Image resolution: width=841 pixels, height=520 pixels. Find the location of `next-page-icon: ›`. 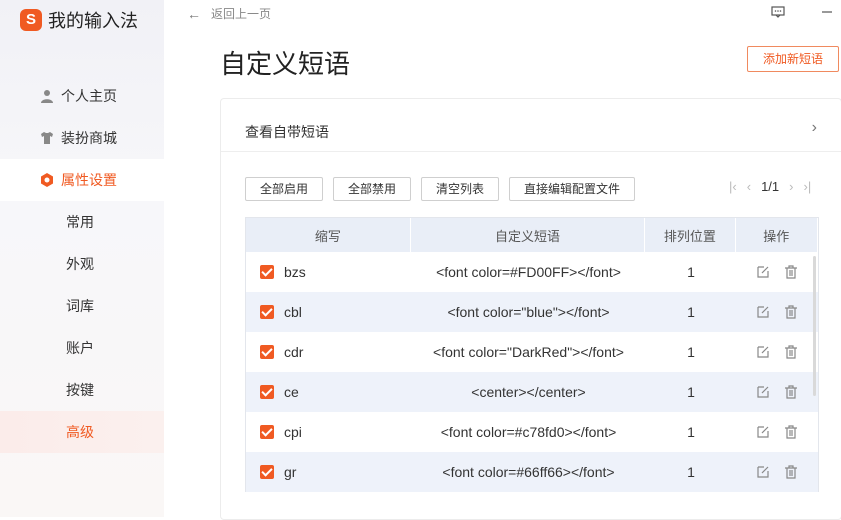

next-page-icon: › is located at coordinates (791, 186).